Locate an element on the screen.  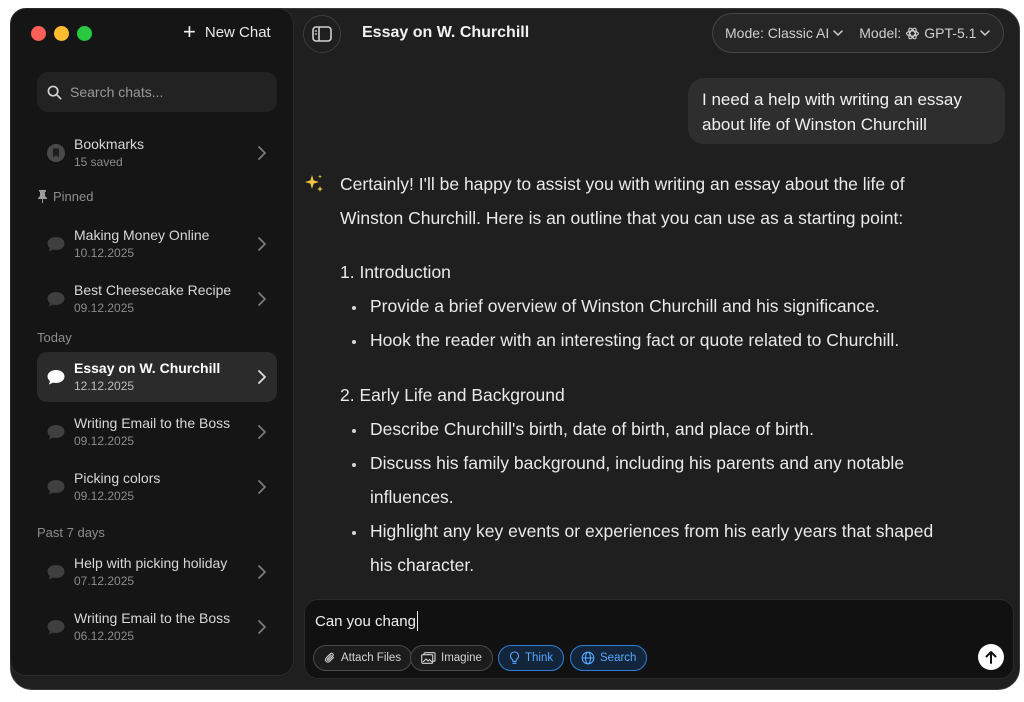
search-web-button: Search is located at coordinates (609, 658).